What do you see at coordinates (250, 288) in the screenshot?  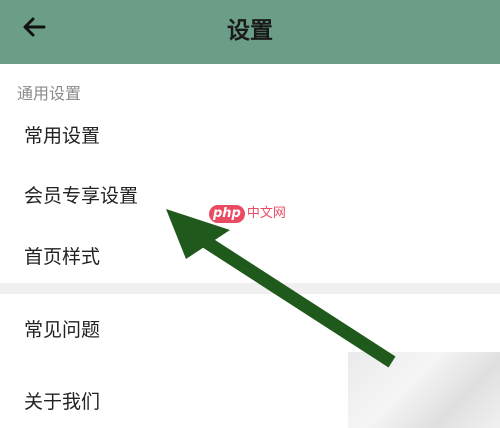 I see `section-divider` at bounding box center [250, 288].